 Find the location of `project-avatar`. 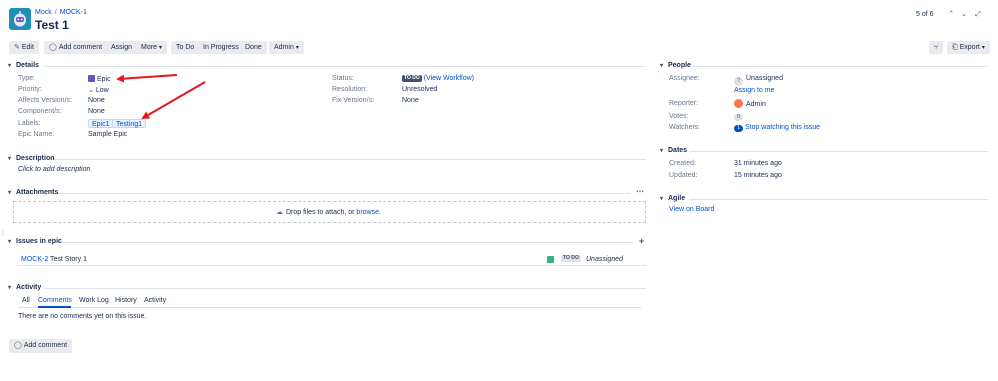

project-avatar is located at coordinates (20, 19).